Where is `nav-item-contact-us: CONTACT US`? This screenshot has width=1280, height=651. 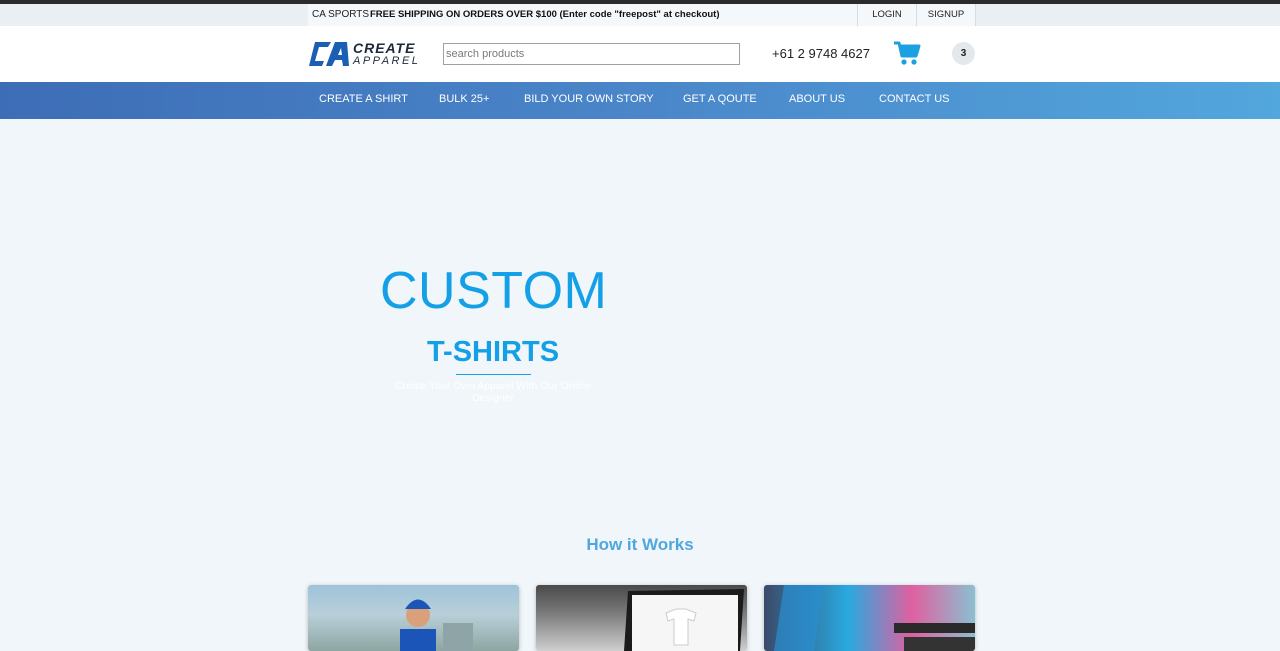
nav-item-contact-us: CONTACT US is located at coordinates (914, 99).